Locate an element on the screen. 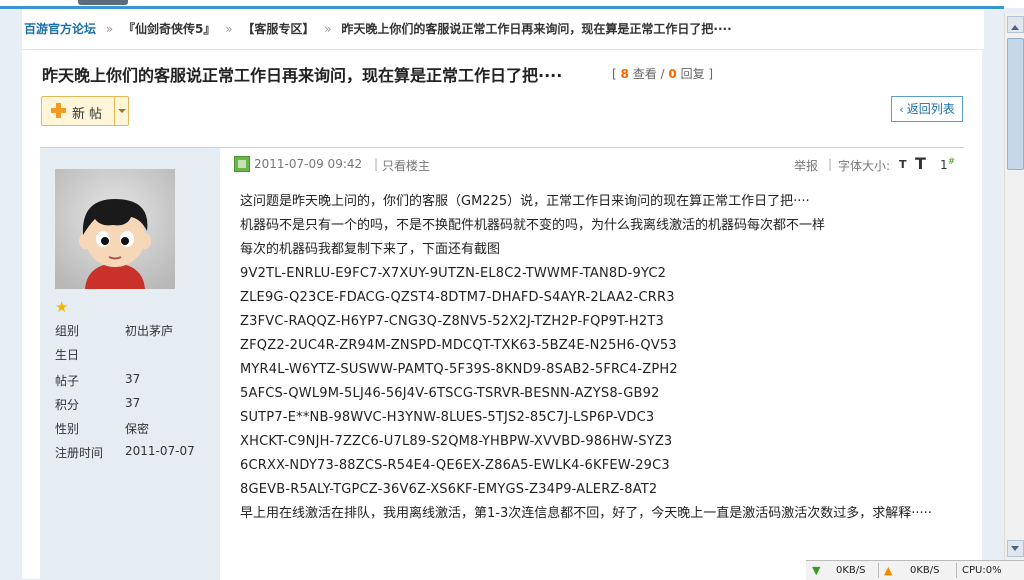 This screenshot has height=580, width=1024. floor-number: 1# is located at coordinates (947, 164).